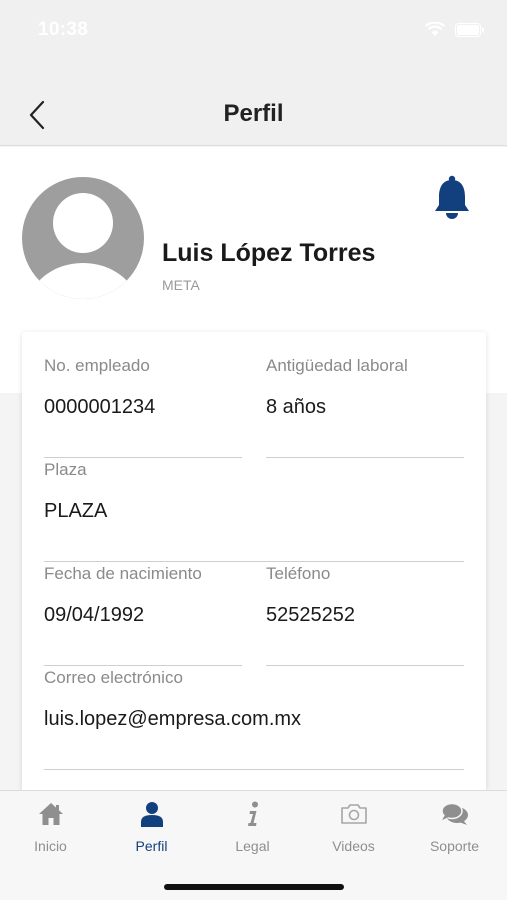  What do you see at coordinates (50, 814) in the screenshot?
I see `home-icon` at bounding box center [50, 814].